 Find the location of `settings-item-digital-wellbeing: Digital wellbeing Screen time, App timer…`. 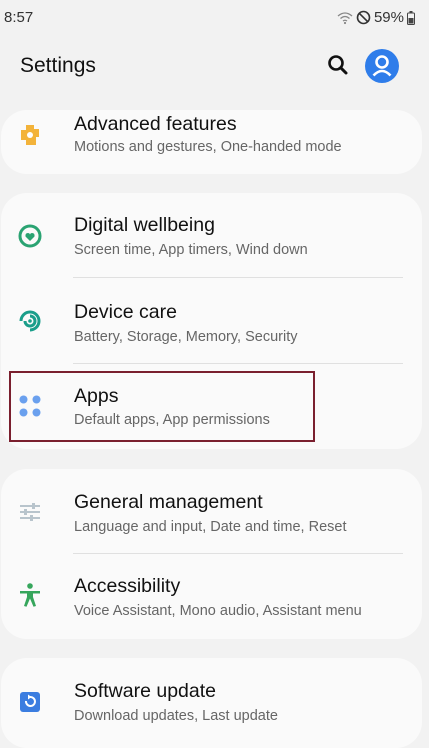

settings-item-digital-wellbeing: Digital wellbeing Screen time, App timer… is located at coordinates (211, 236).